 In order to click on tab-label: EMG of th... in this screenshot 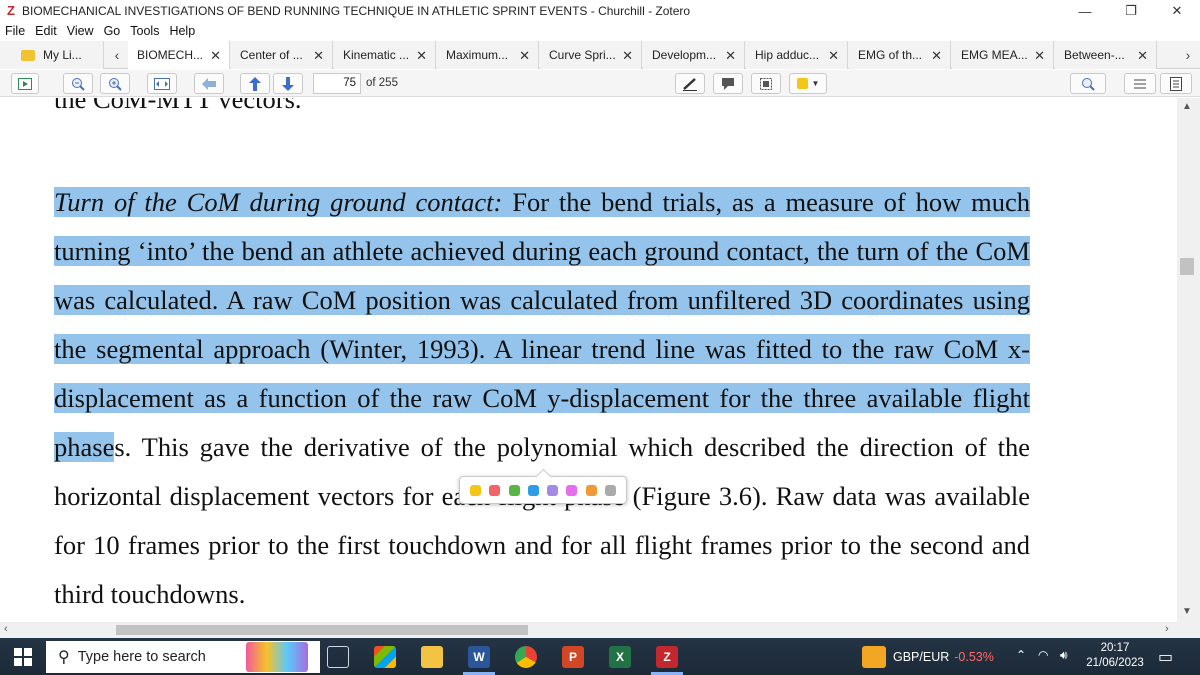, I will do `click(890, 55)`.